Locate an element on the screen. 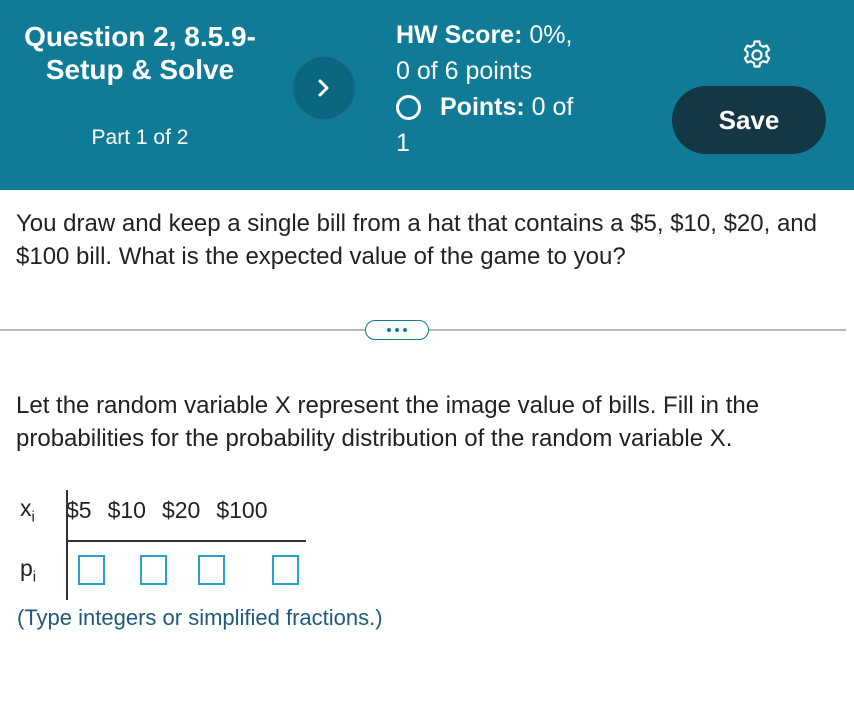  next-question-button is located at coordinates (324, 88).